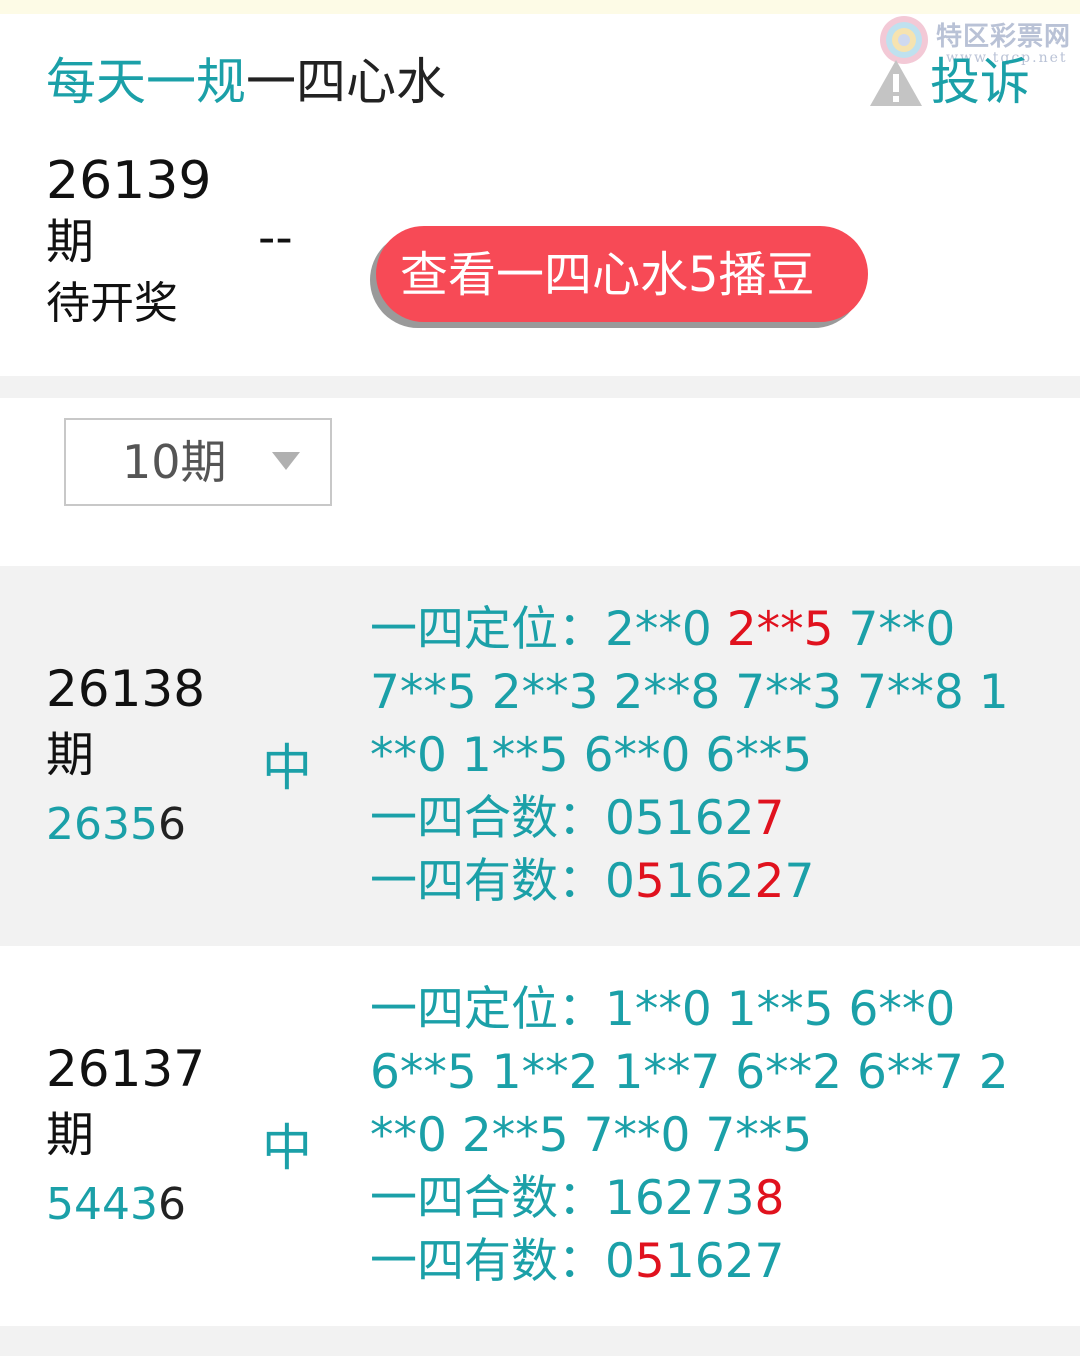  What do you see at coordinates (896, 83) in the screenshot?
I see `warning-triangle-icon` at bounding box center [896, 83].